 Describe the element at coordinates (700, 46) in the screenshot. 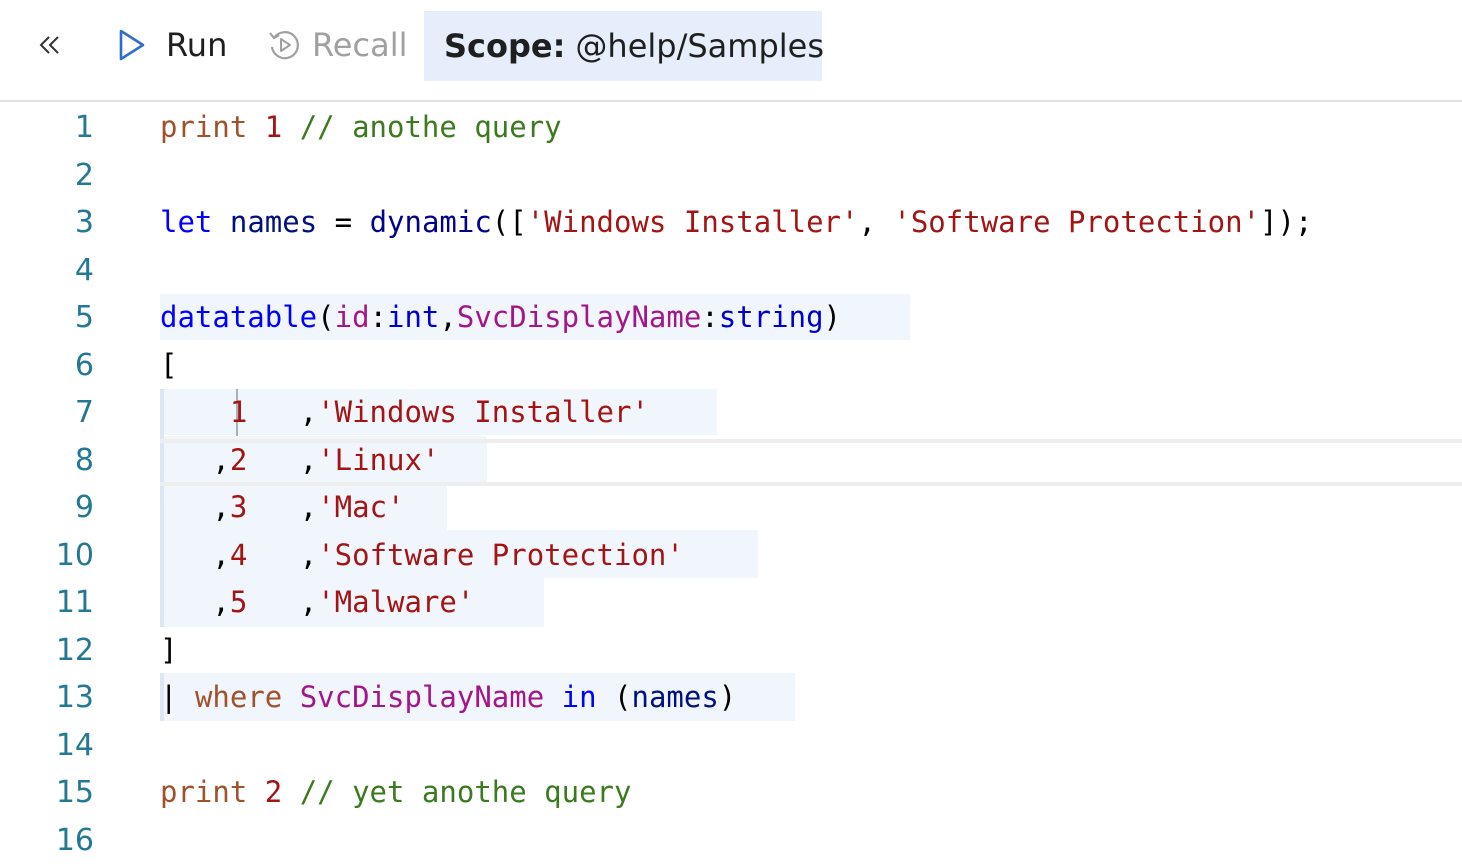

I see `scope-value: @help/Samples` at that location.